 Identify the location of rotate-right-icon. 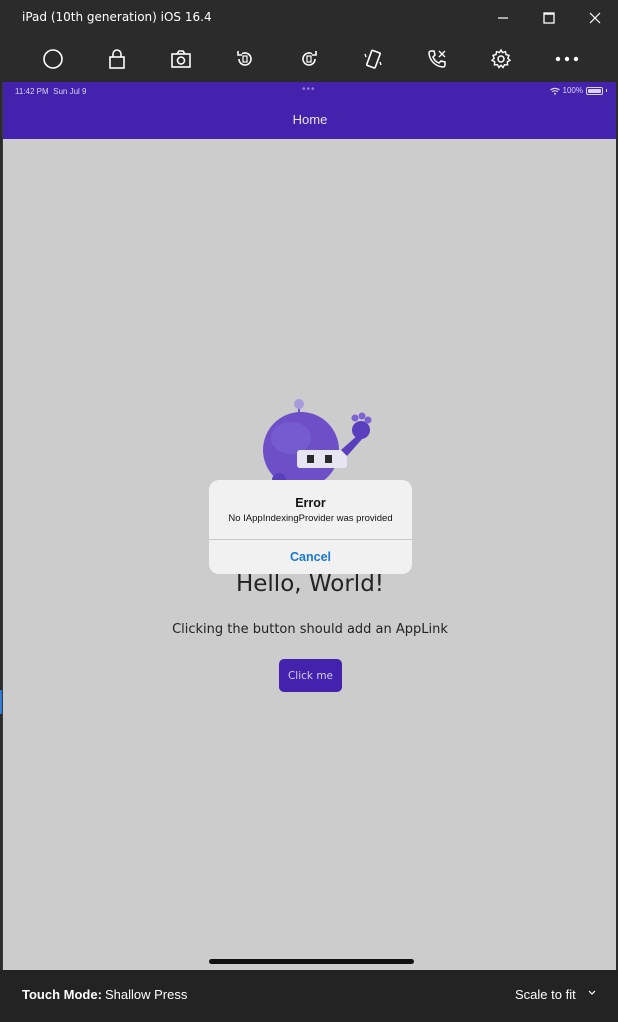
(309, 59).